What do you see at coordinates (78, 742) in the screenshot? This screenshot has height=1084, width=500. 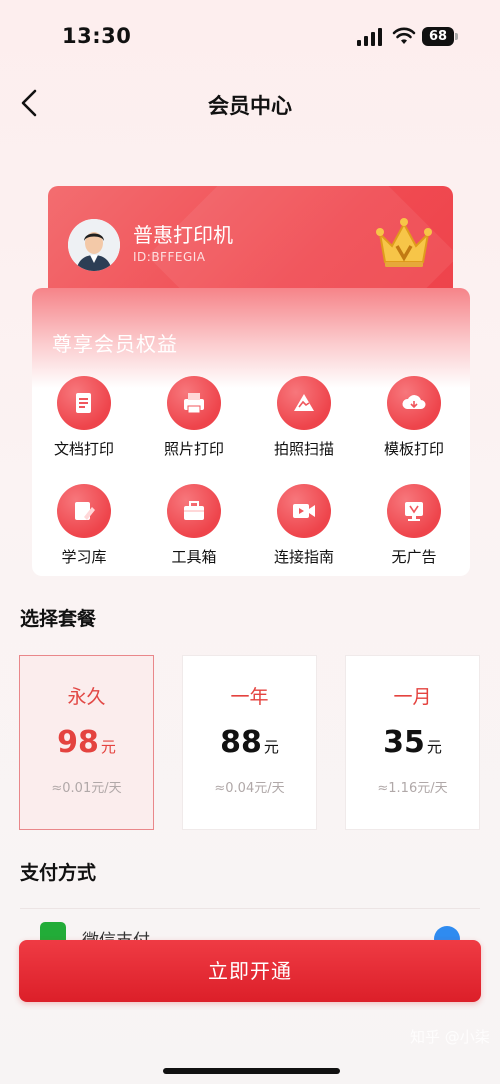 I see `plan-price: 98` at bounding box center [78, 742].